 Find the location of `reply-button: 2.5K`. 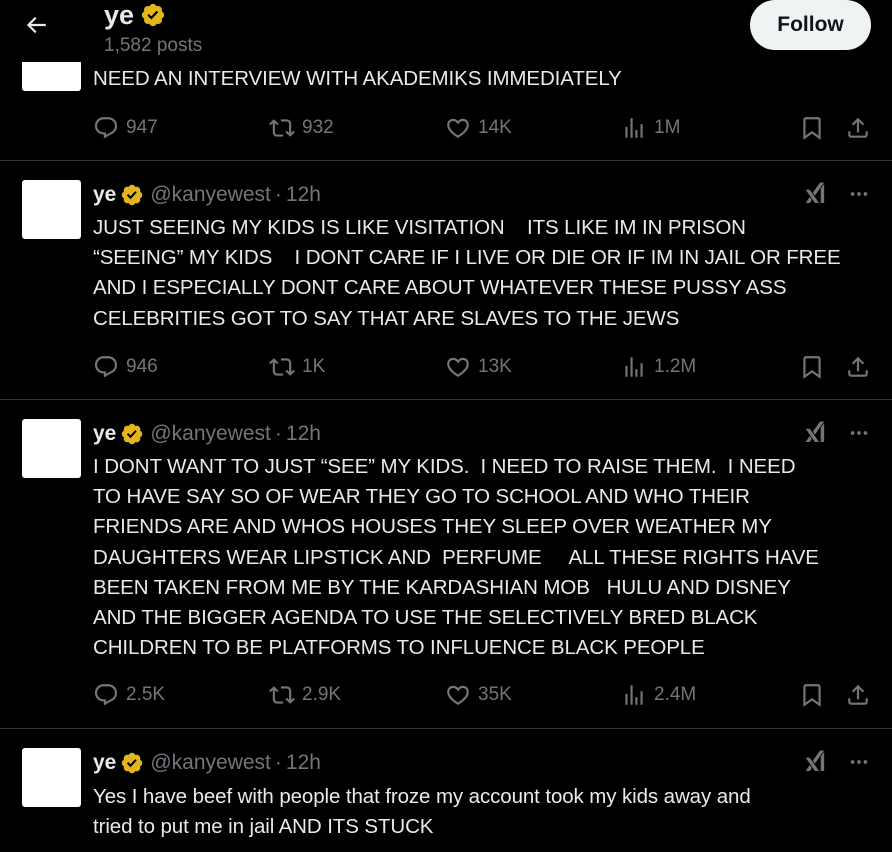

reply-button: 2.5K is located at coordinates (129, 695).